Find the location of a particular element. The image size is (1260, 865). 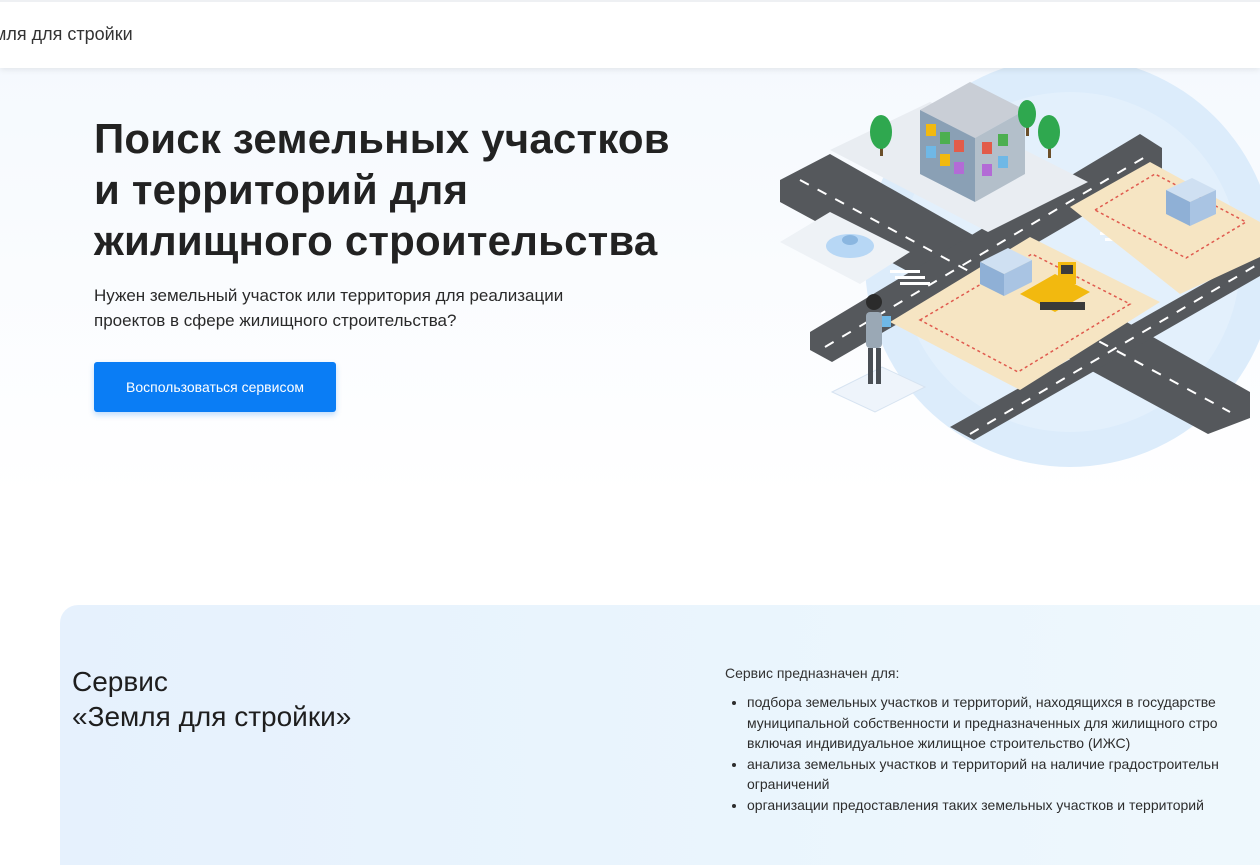

use-service-button: Воспользоваться сервисом is located at coordinates (215, 387).